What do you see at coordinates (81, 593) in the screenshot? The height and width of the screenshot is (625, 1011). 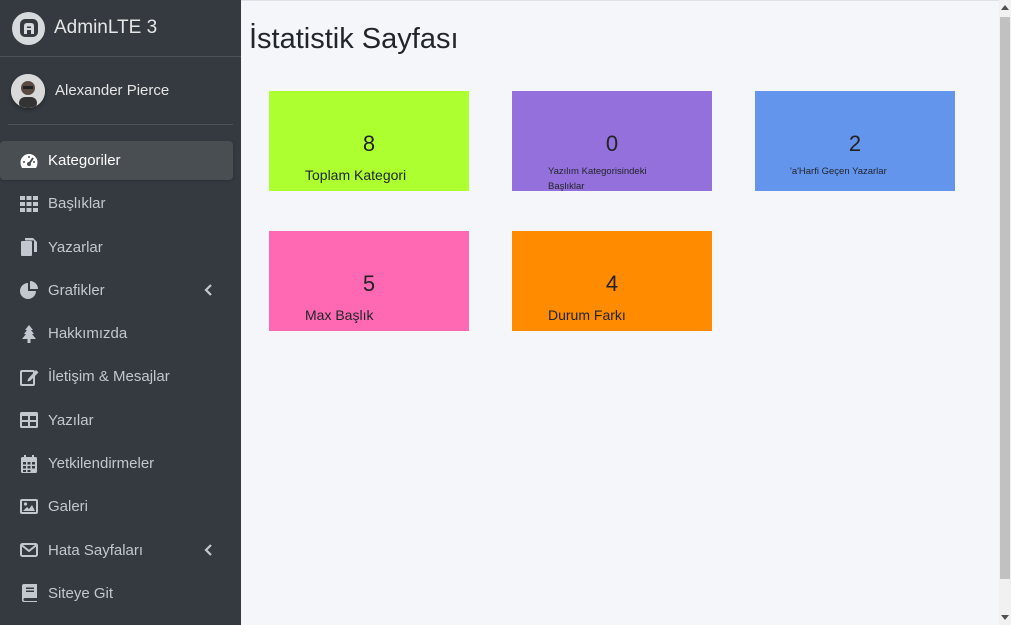 I see `sidebar-item-label: Siteye Git` at bounding box center [81, 593].